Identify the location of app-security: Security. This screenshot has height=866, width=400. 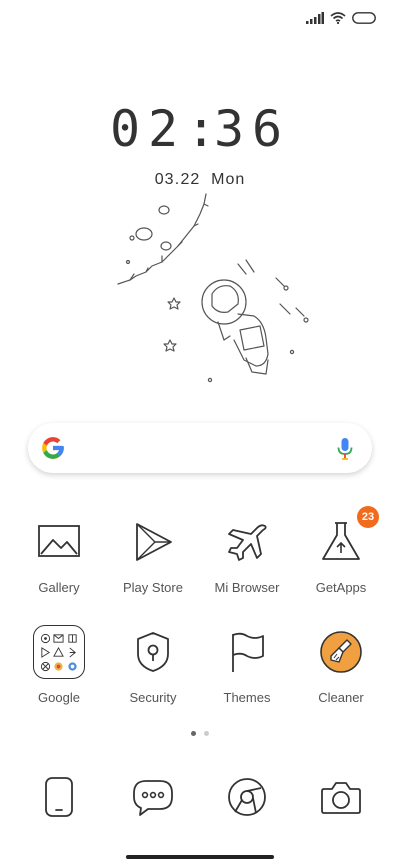
(153, 665).